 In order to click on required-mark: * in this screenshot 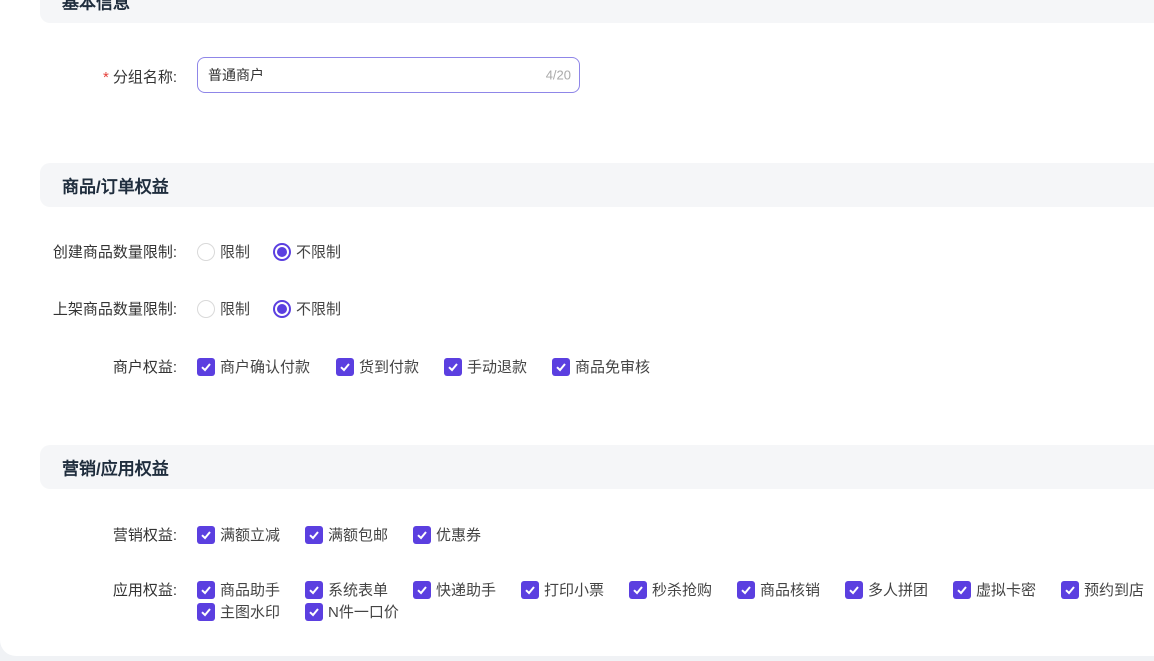, I will do `click(105, 77)`.